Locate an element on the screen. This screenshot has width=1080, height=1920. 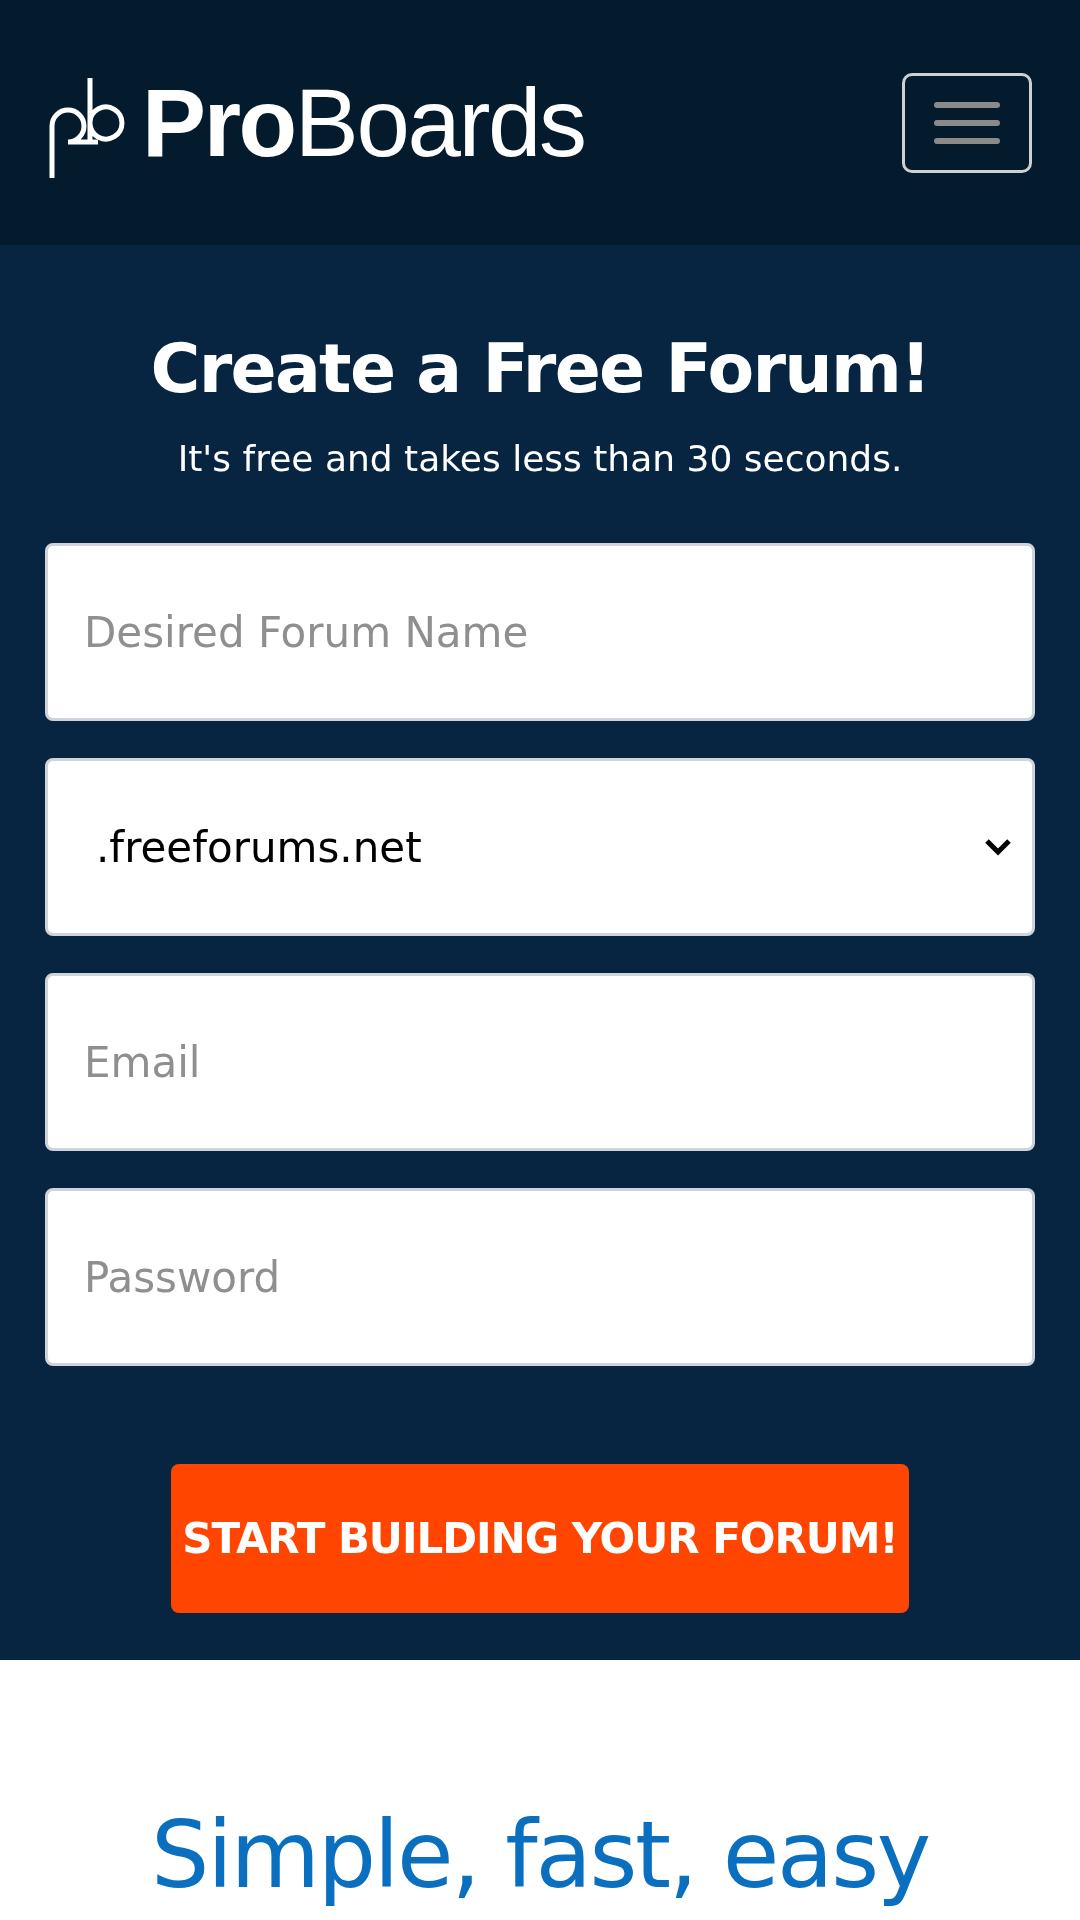
domain-select: .freeforums.net is located at coordinates (540, 847).